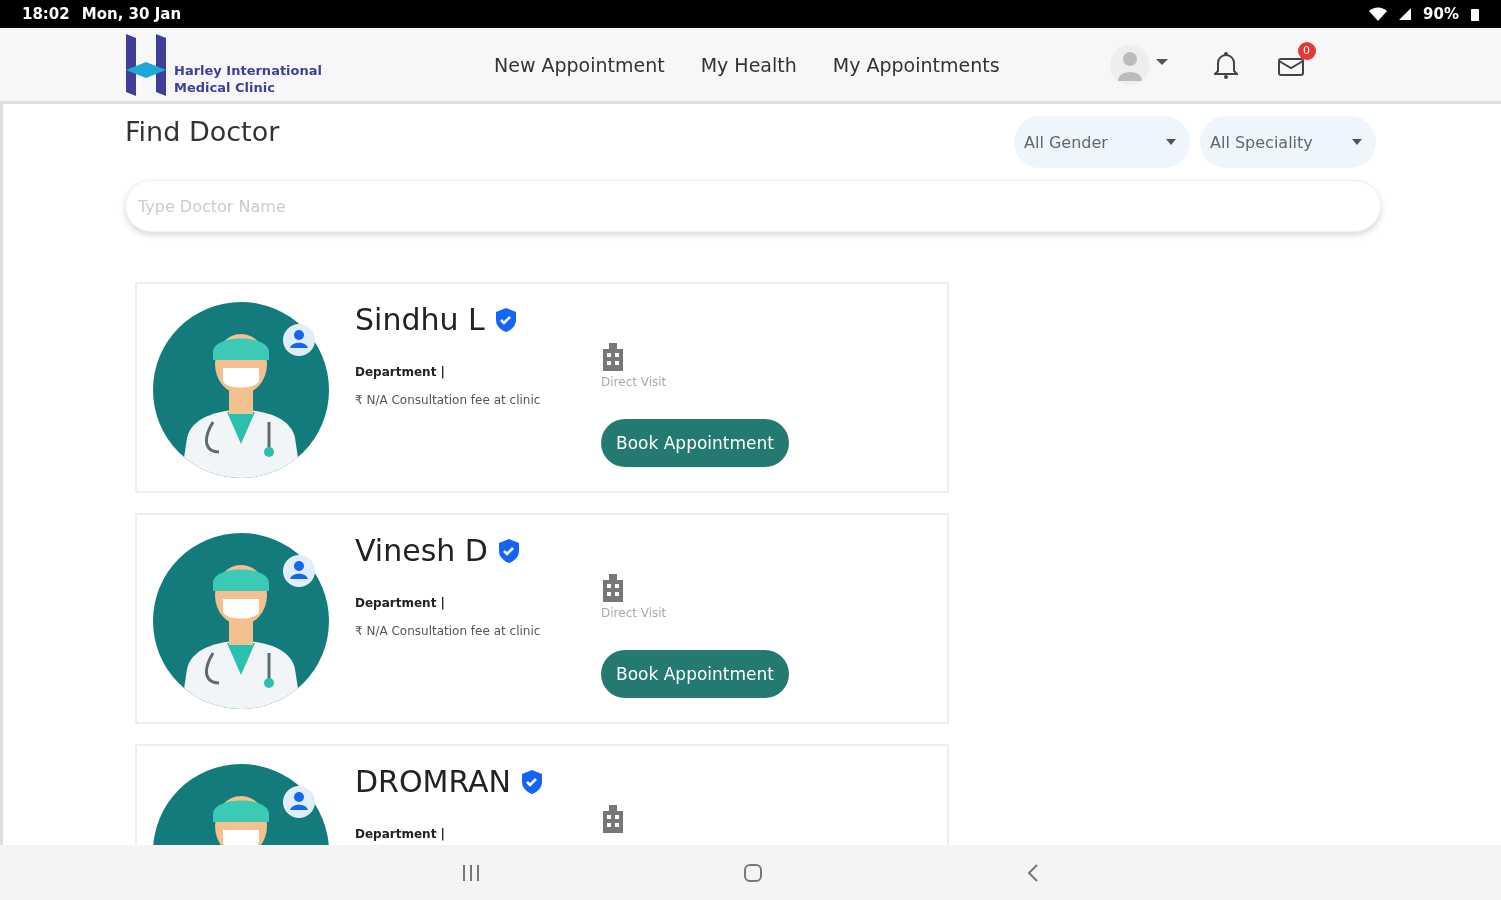  I want to click on nav-link: My Health, so click(748, 64).